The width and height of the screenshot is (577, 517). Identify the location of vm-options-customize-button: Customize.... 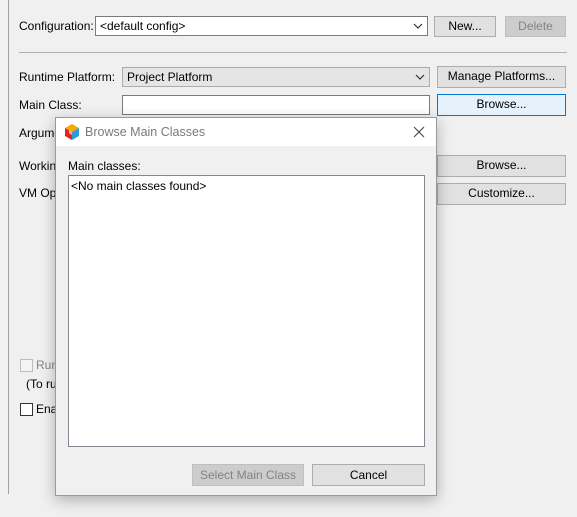
(501, 194).